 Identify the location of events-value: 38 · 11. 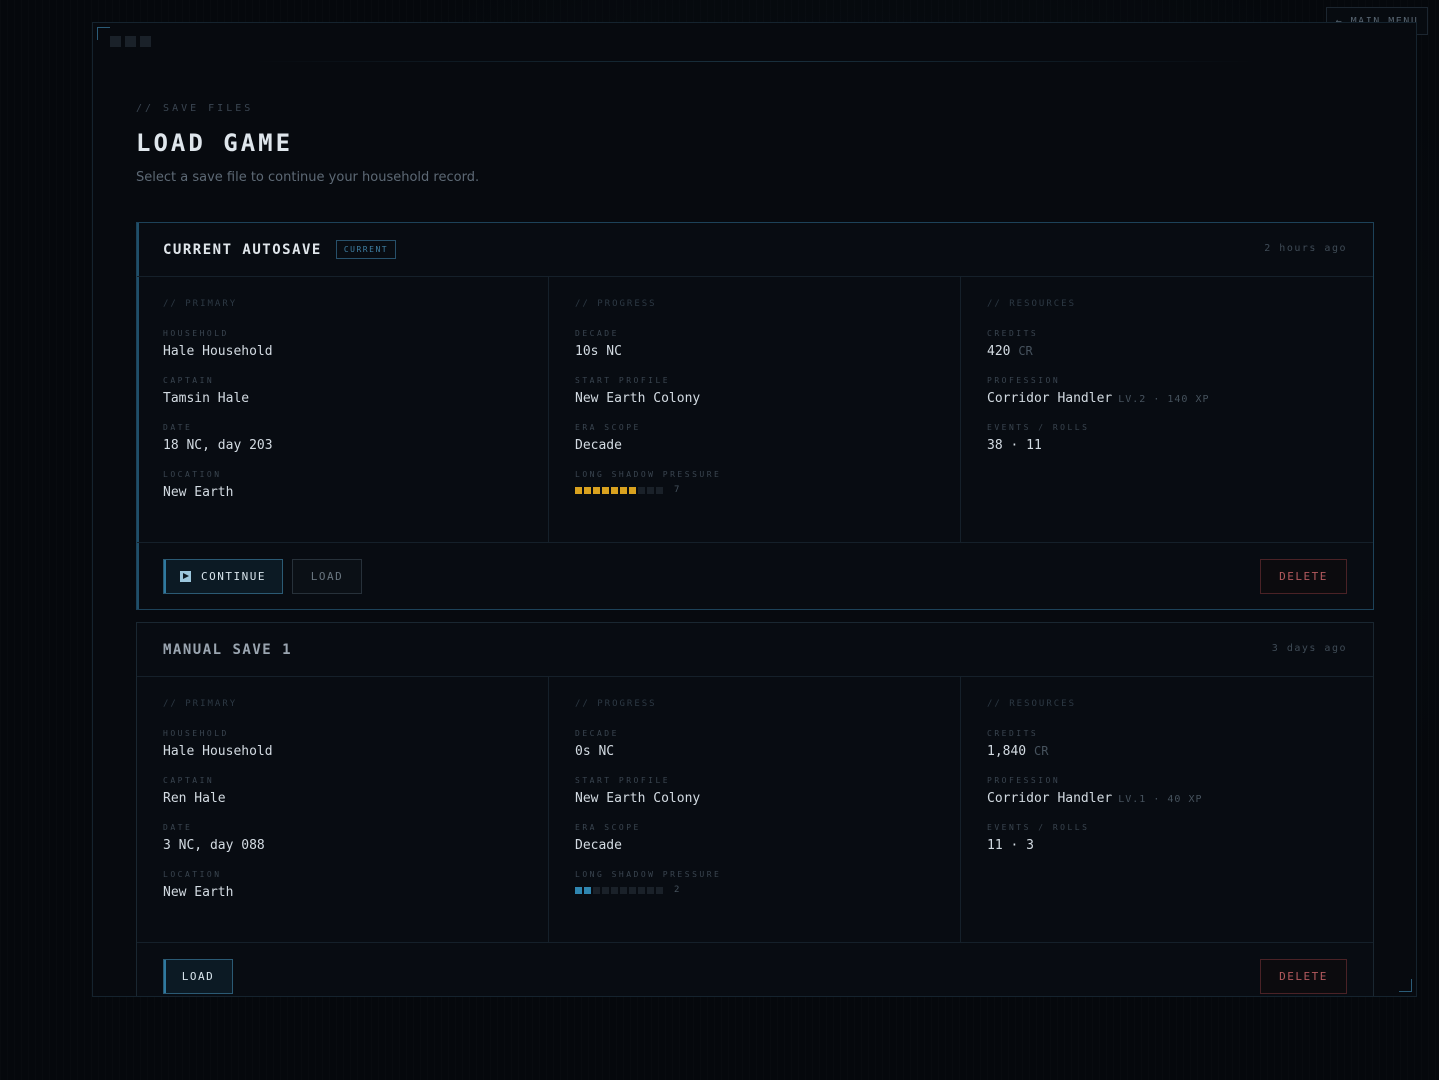
(1014, 445).